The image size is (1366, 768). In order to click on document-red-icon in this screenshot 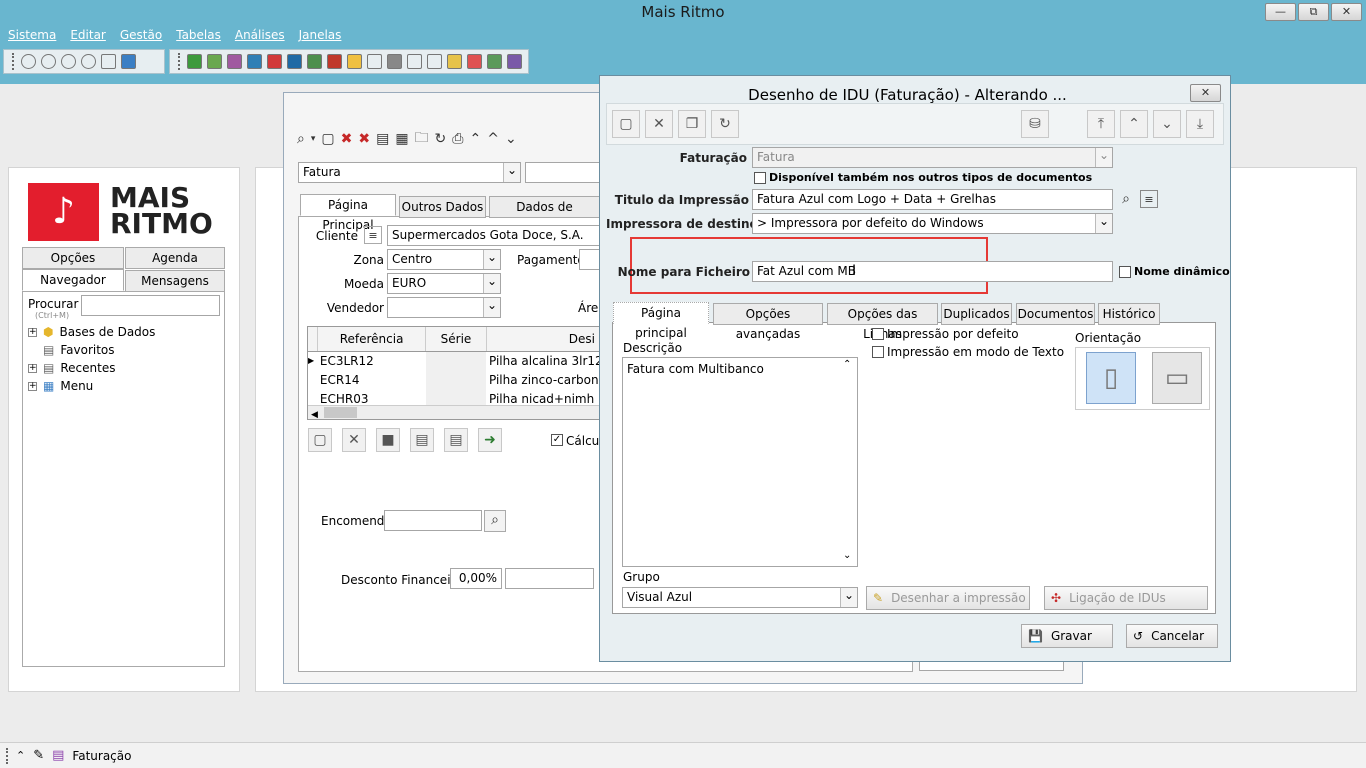, I will do `click(334, 61)`.